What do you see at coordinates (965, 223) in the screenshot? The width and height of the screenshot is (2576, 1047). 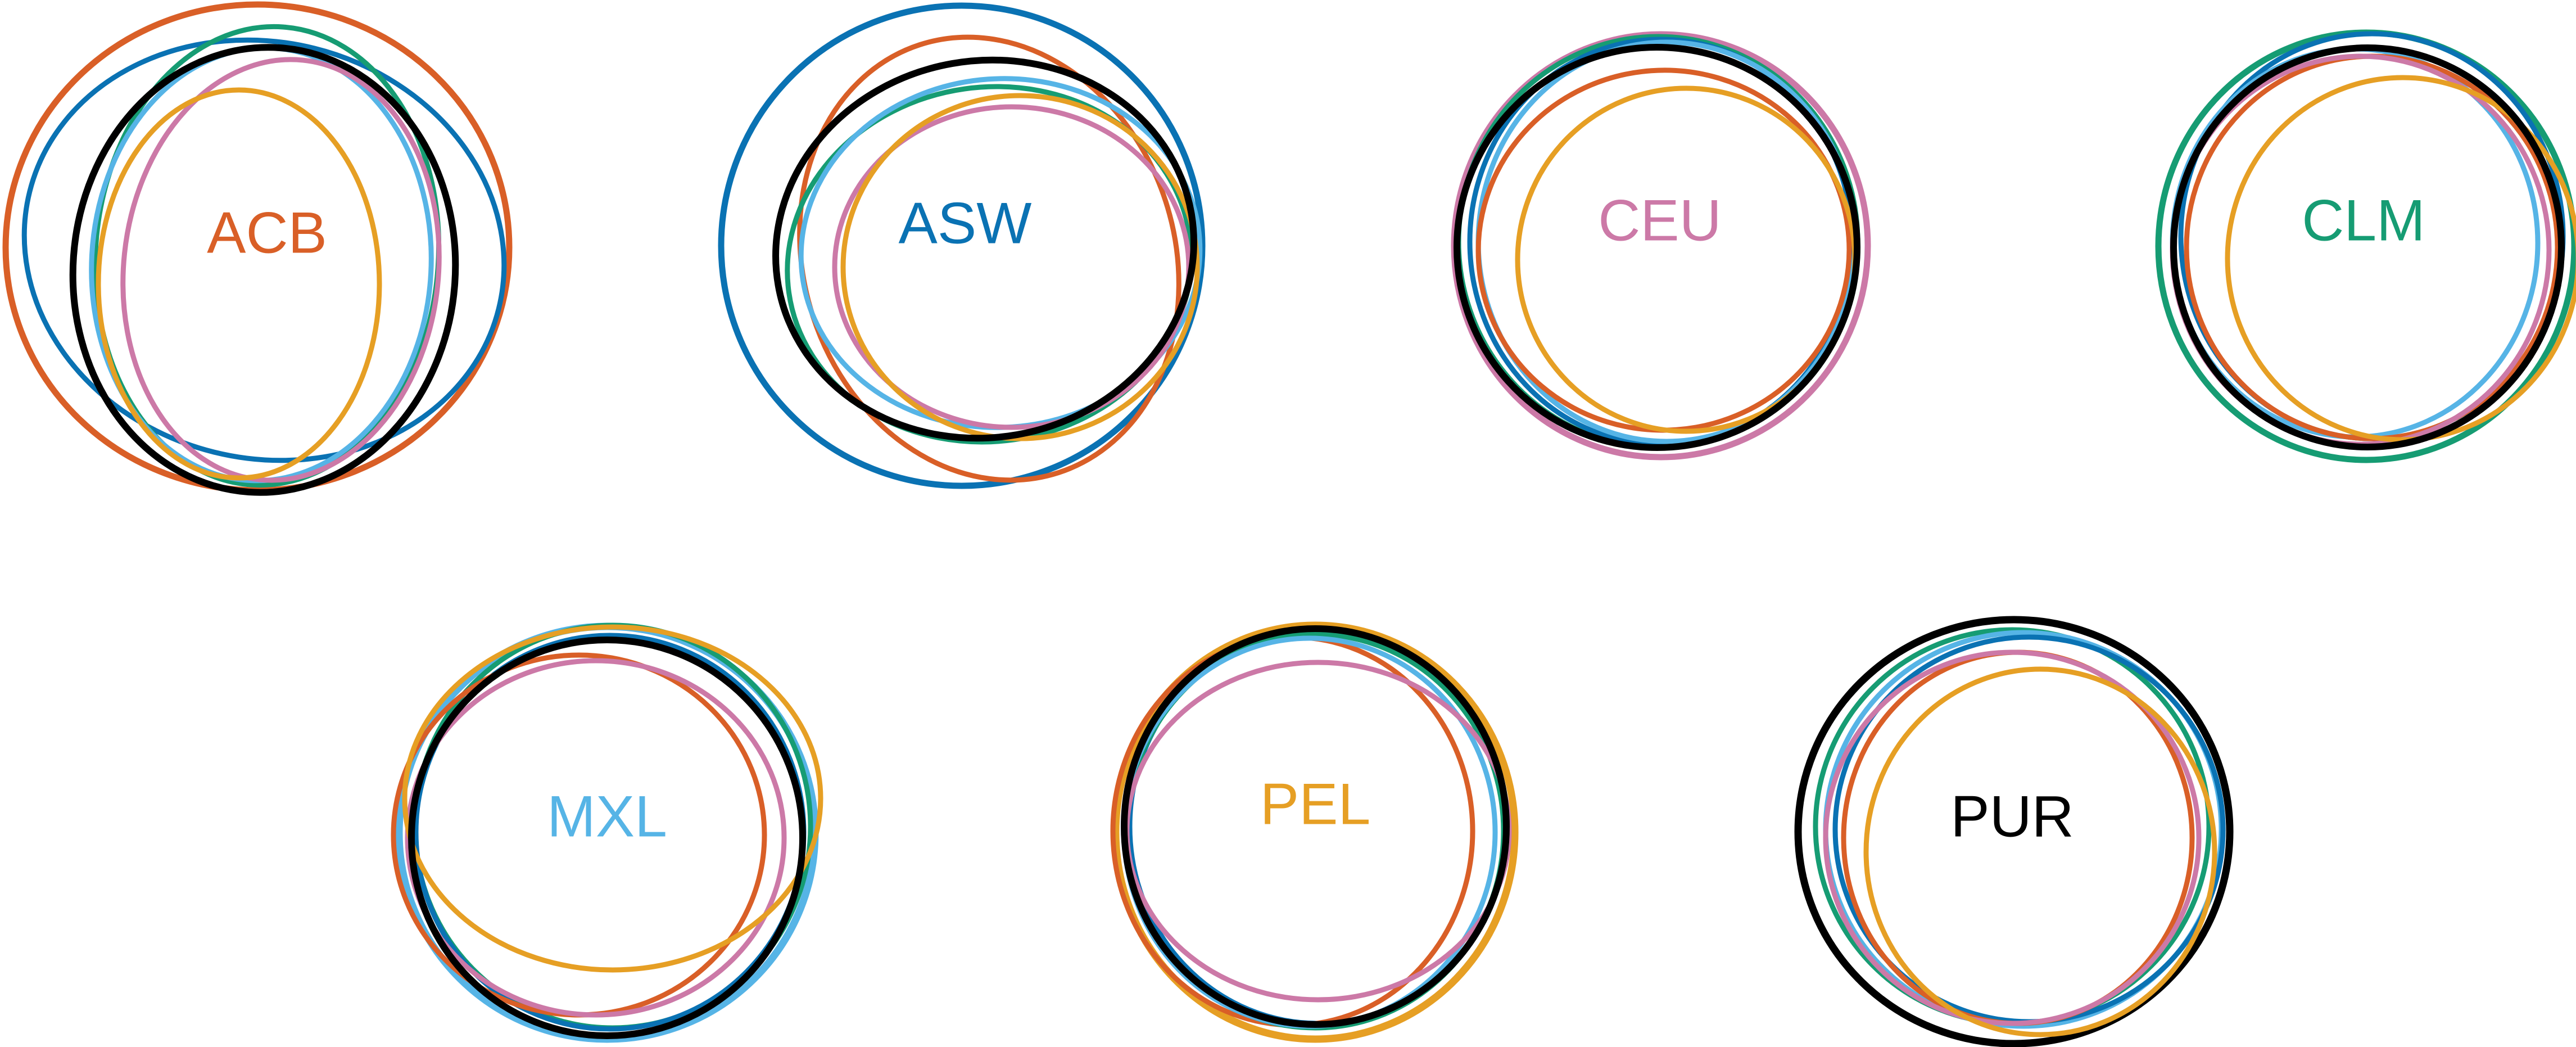 I see `label-asw: ASW` at bounding box center [965, 223].